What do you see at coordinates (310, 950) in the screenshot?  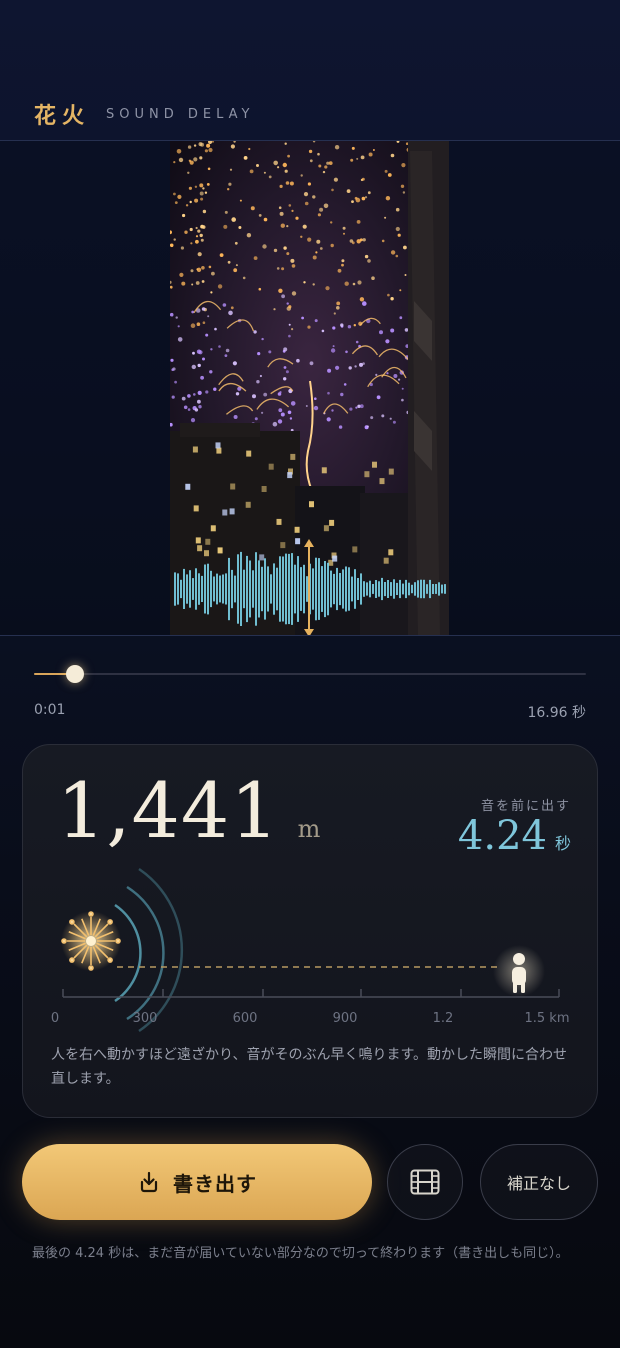 I see `distance-diagram` at bounding box center [310, 950].